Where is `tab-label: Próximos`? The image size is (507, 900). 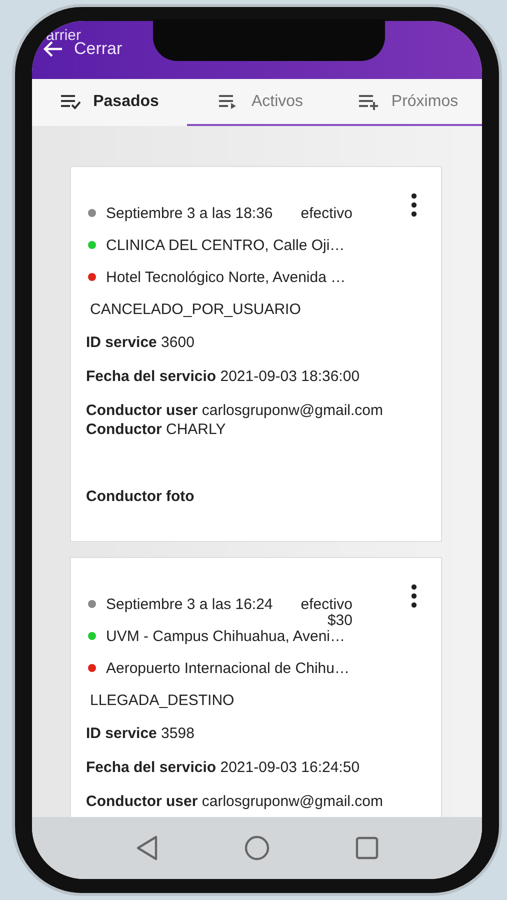
tab-label: Próximos is located at coordinates (424, 101).